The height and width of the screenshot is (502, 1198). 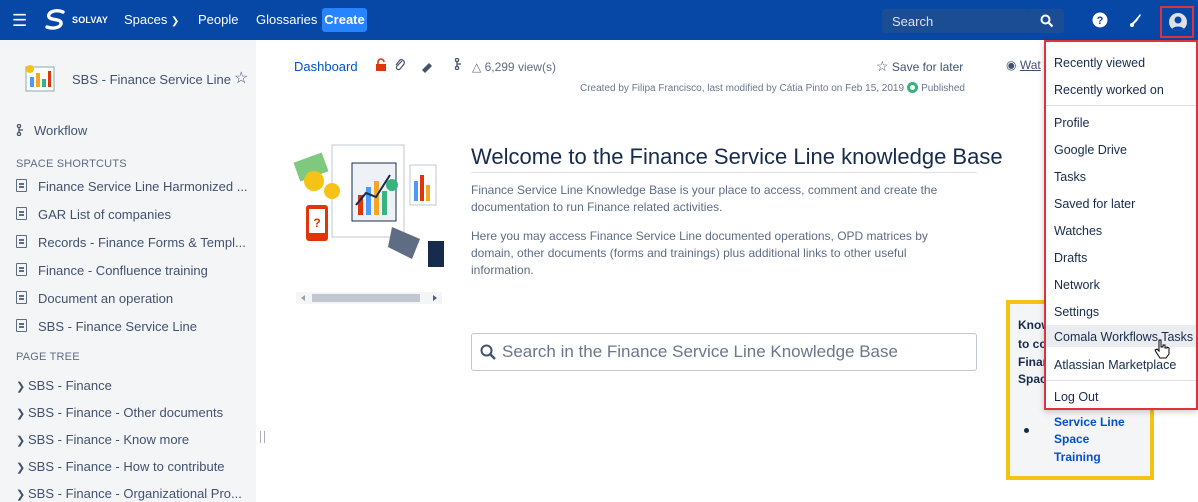 What do you see at coordinates (502, 270) in the screenshot?
I see `para-line: information.` at bounding box center [502, 270].